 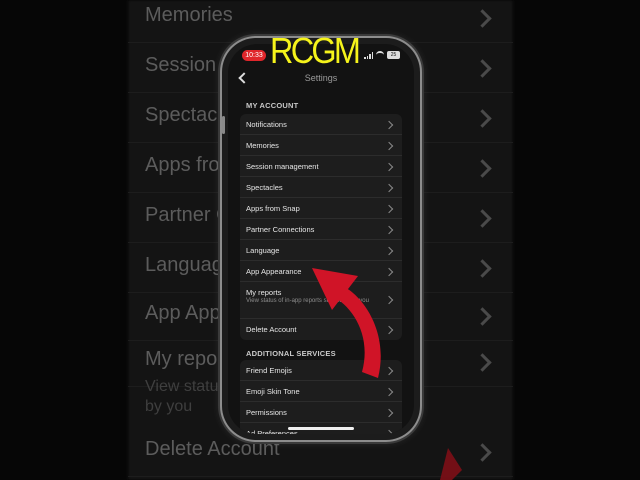 What do you see at coordinates (321, 166) in the screenshot?
I see `settings-row-session-management: Session management` at bounding box center [321, 166].